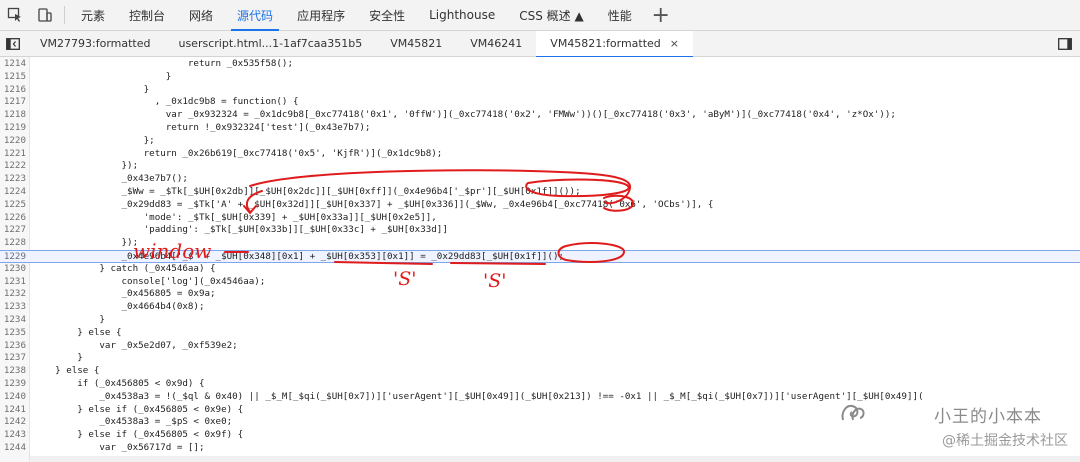 Image resolution: width=1080 pixels, height=462 pixels. Describe the element at coordinates (540, 435) in the screenshot. I see `code-line: 1243 } else if (_0x456805 < 0x9f) {` at that location.